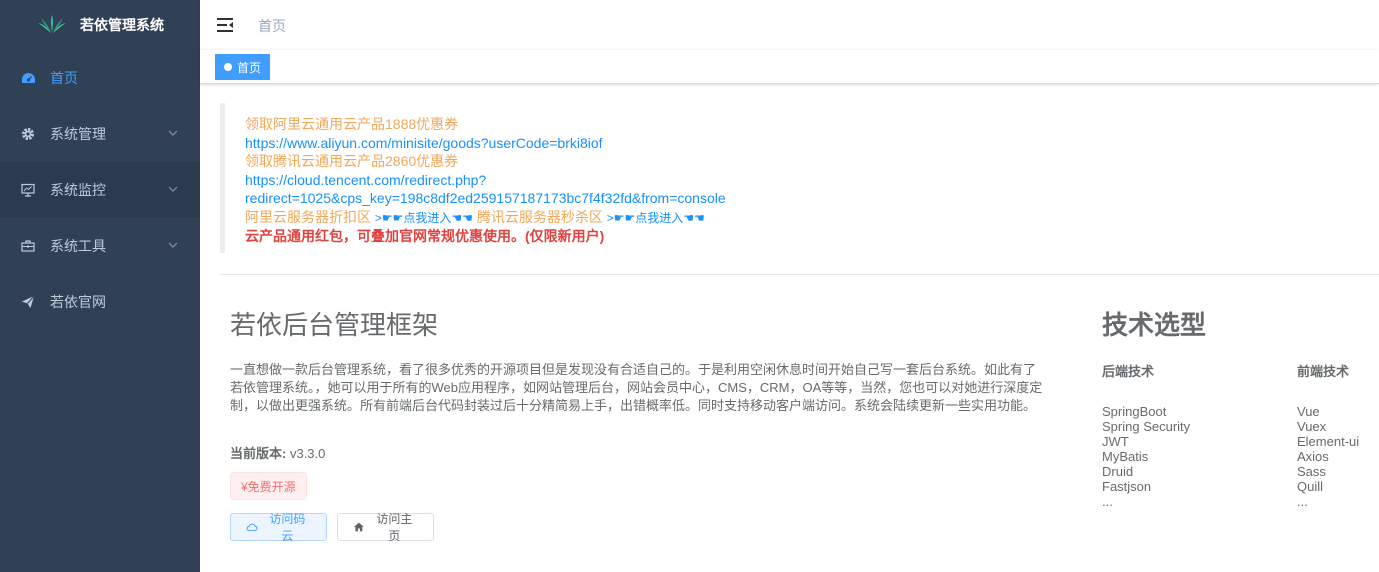 The width and height of the screenshot is (1379, 572). What do you see at coordinates (334, 325) in the screenshot?
I see `intro-title: 若依后台管理框架` at bounding box center [334, 325].